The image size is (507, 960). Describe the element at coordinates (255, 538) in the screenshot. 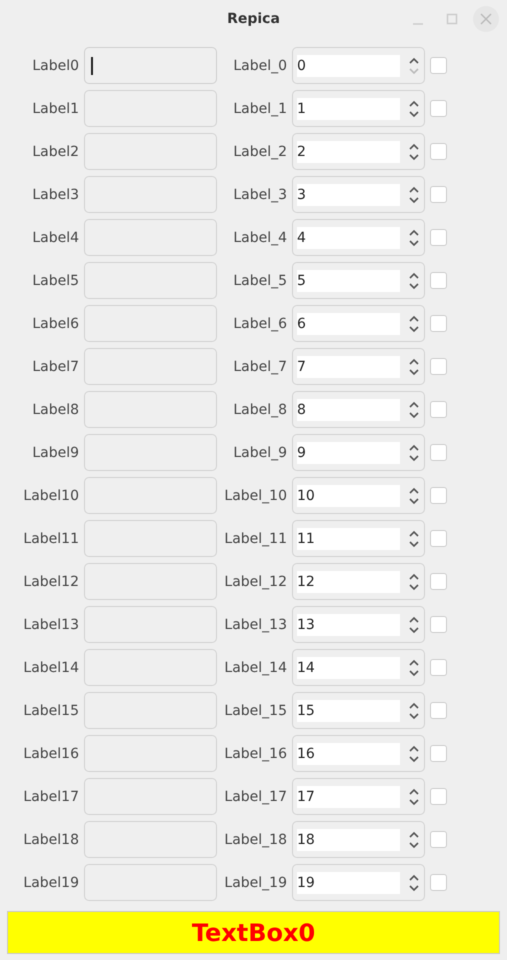

I see `spinbox-label: Label_11` at that location.